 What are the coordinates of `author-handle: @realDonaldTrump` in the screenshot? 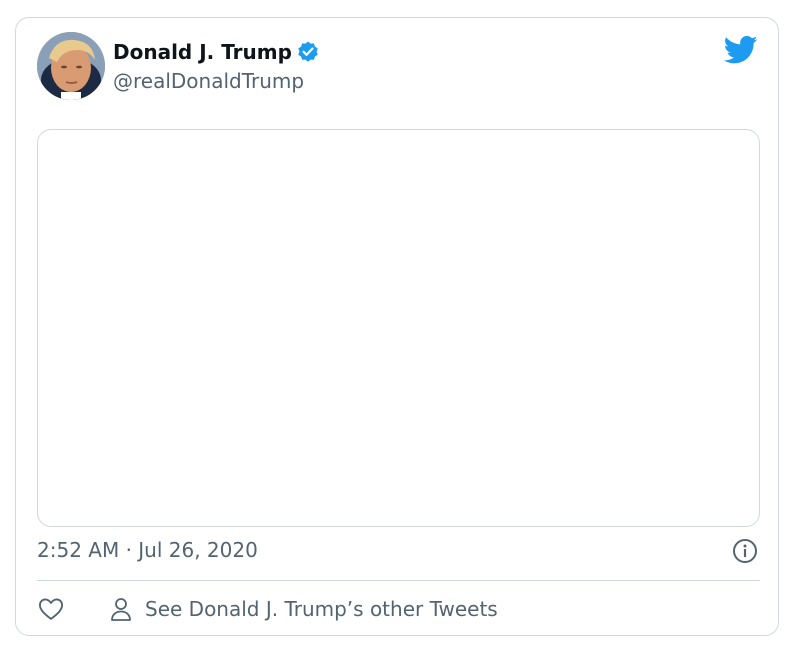 It's located at (208, 81).